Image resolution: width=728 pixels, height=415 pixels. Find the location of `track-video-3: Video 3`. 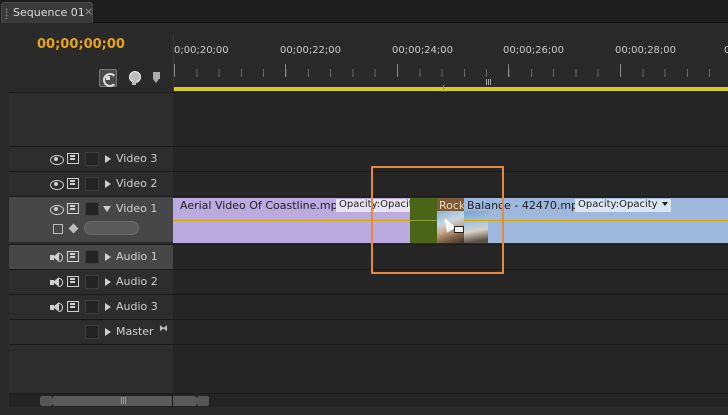

track-video-3: Video 3 is located at coordinates (368, 158).